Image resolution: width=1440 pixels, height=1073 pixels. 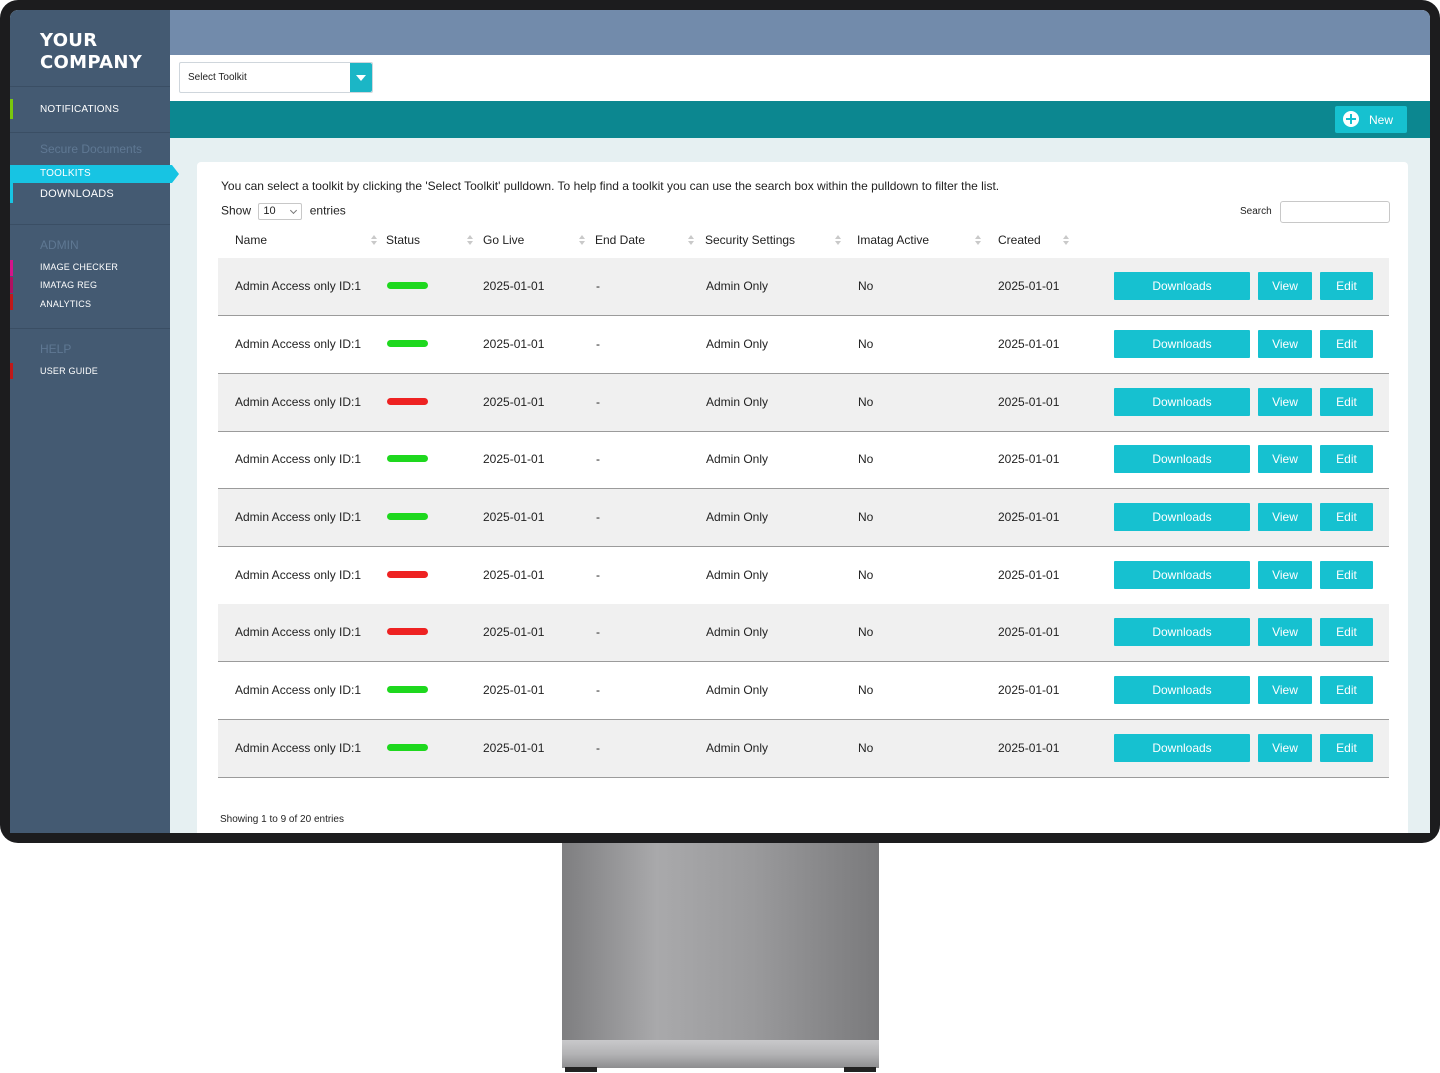 I want to click on column-header-name: Name, so click(x=251, y=240).